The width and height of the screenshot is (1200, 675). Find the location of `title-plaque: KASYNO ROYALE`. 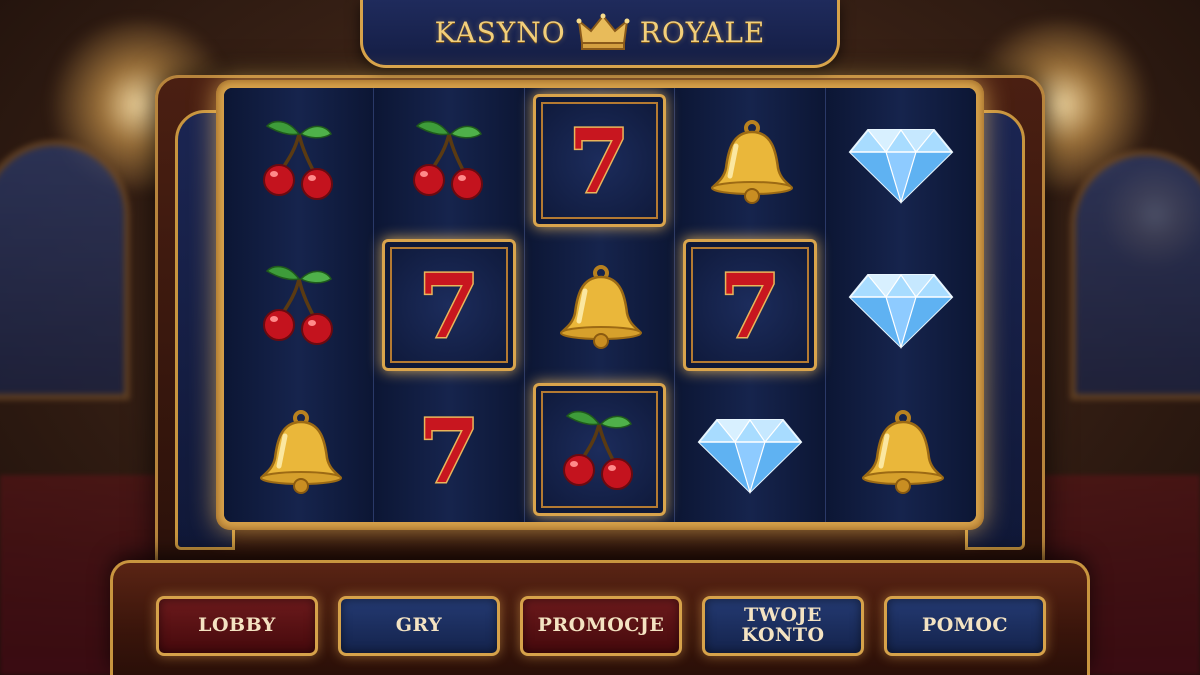

title-plaque: KASYNO ROYALE is located at coordinates (600, 34).